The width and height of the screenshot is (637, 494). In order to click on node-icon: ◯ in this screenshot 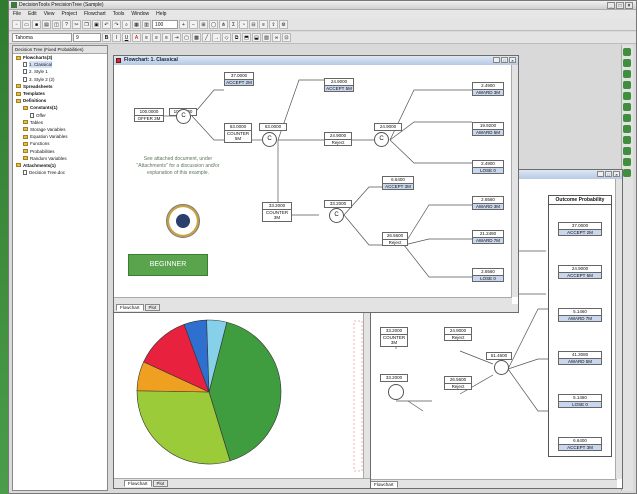, I will do `click(213, 24)`.